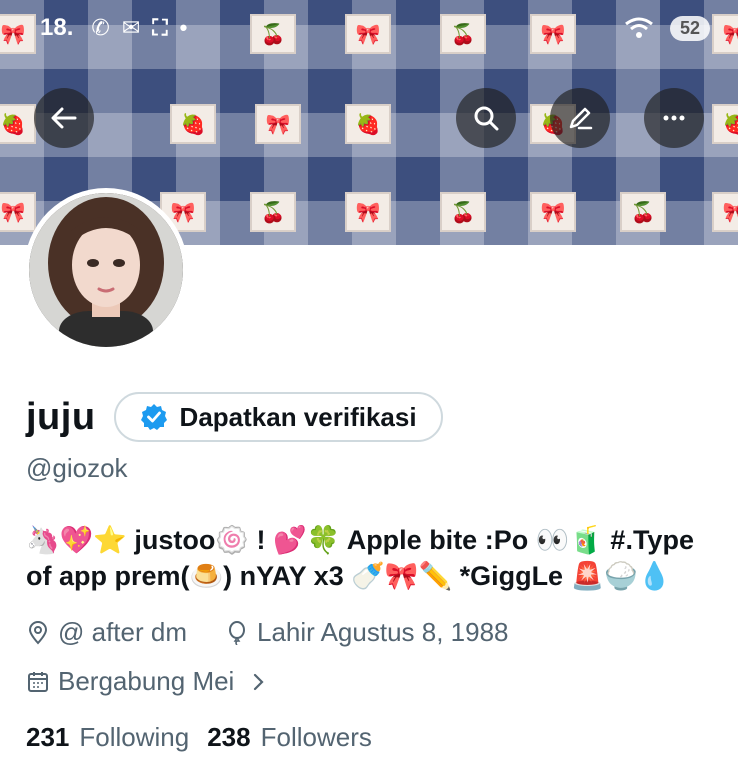  I want to click on battery-indicator: 52, so click(689, 28).